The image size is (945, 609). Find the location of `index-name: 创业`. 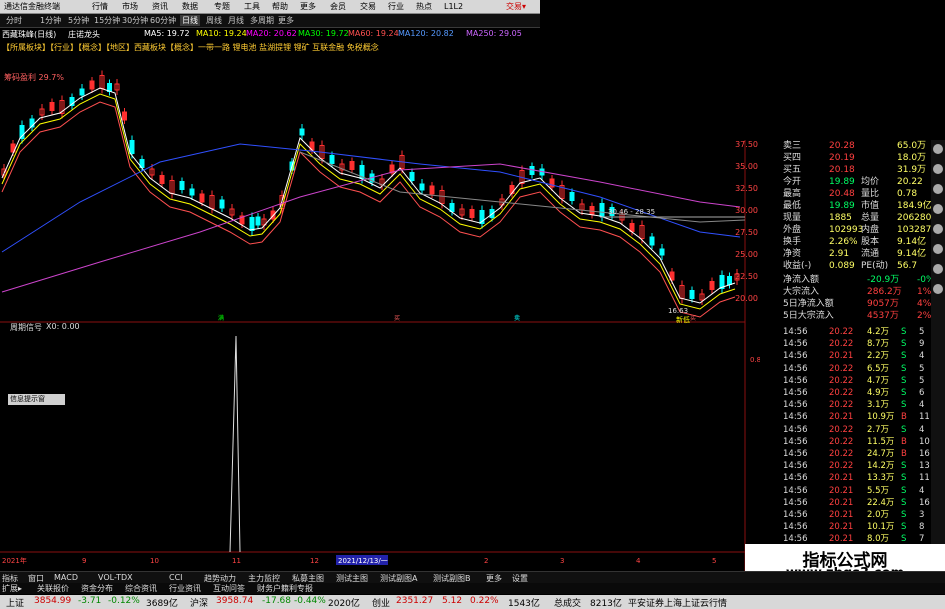

index-name: 创业 is located at coordinates (381, 602).